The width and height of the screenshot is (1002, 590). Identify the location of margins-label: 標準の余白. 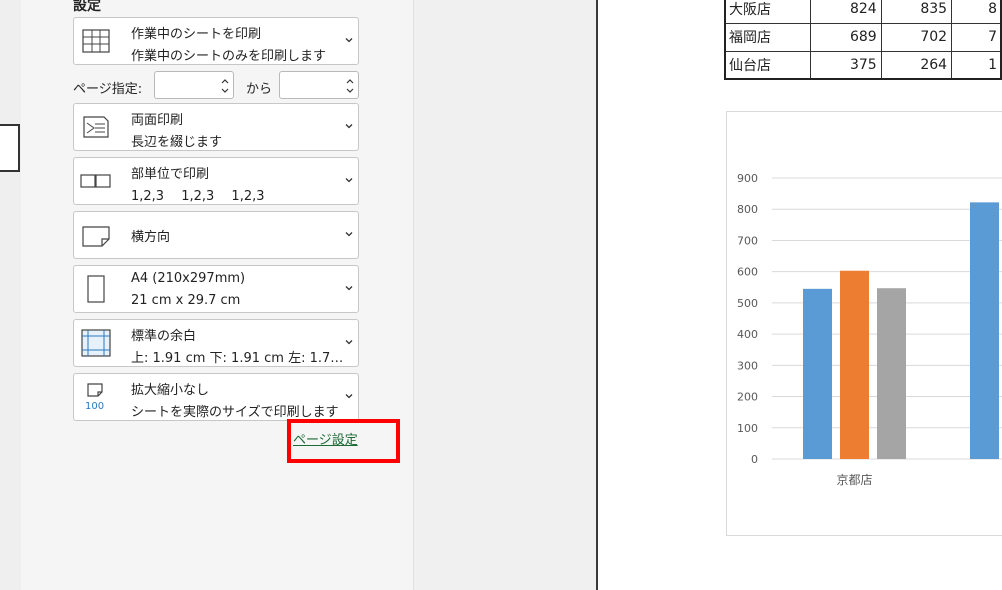
(164, 336).